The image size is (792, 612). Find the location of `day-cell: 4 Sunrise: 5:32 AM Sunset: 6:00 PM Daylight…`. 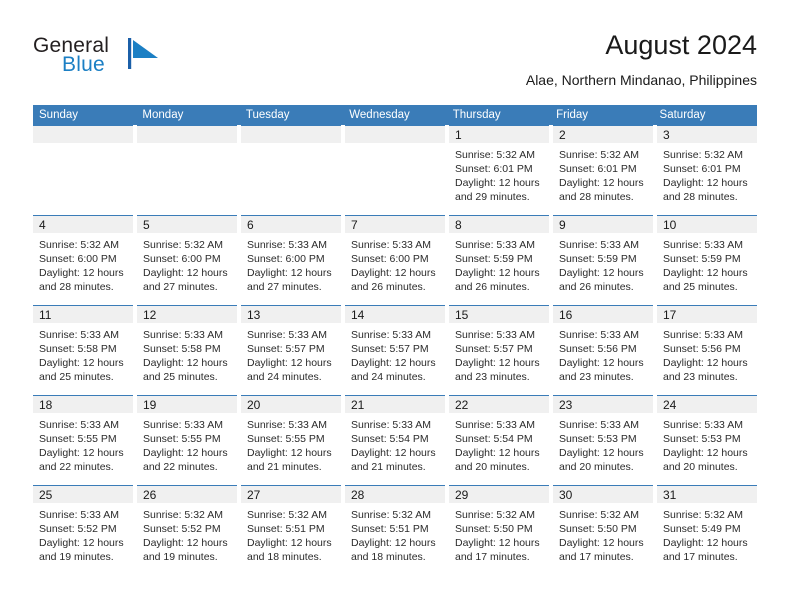

day-cell: 4 Sunrise: 5:32 AM Sunset: 6:00 PM Daylight… is located at coordinates (83, 260).